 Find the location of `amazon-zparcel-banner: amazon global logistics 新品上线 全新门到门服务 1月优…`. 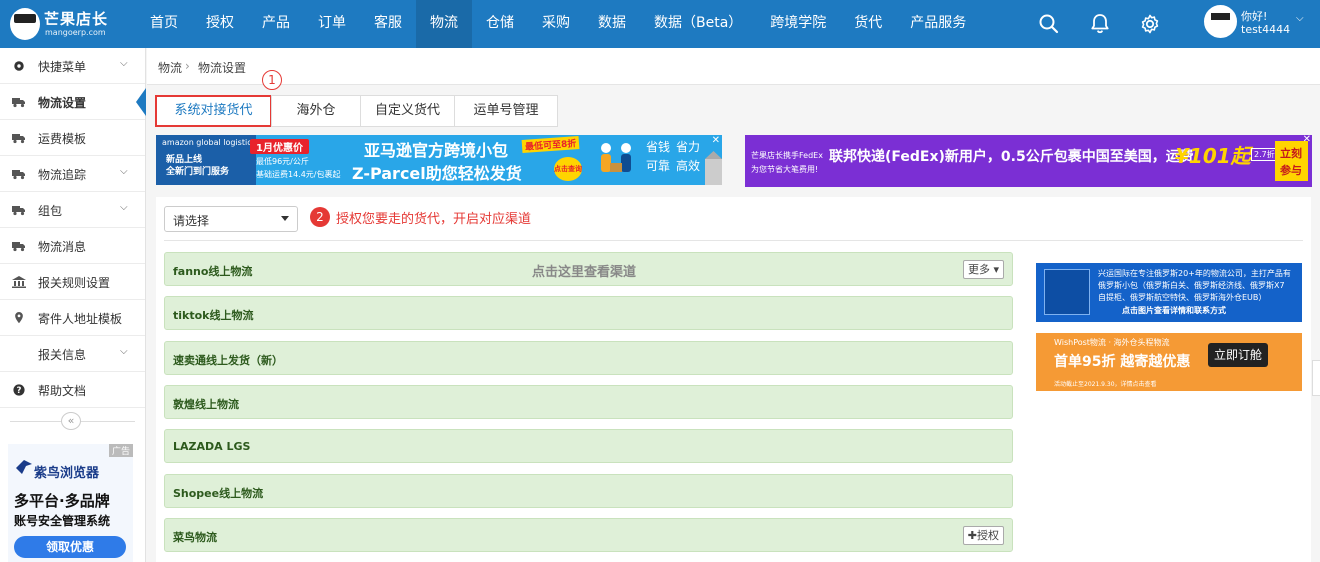

amazon-zparcel-banner: amazon global logistics 新品上线 全新门到门服务 1月优… is located at coordinates (439, 160).